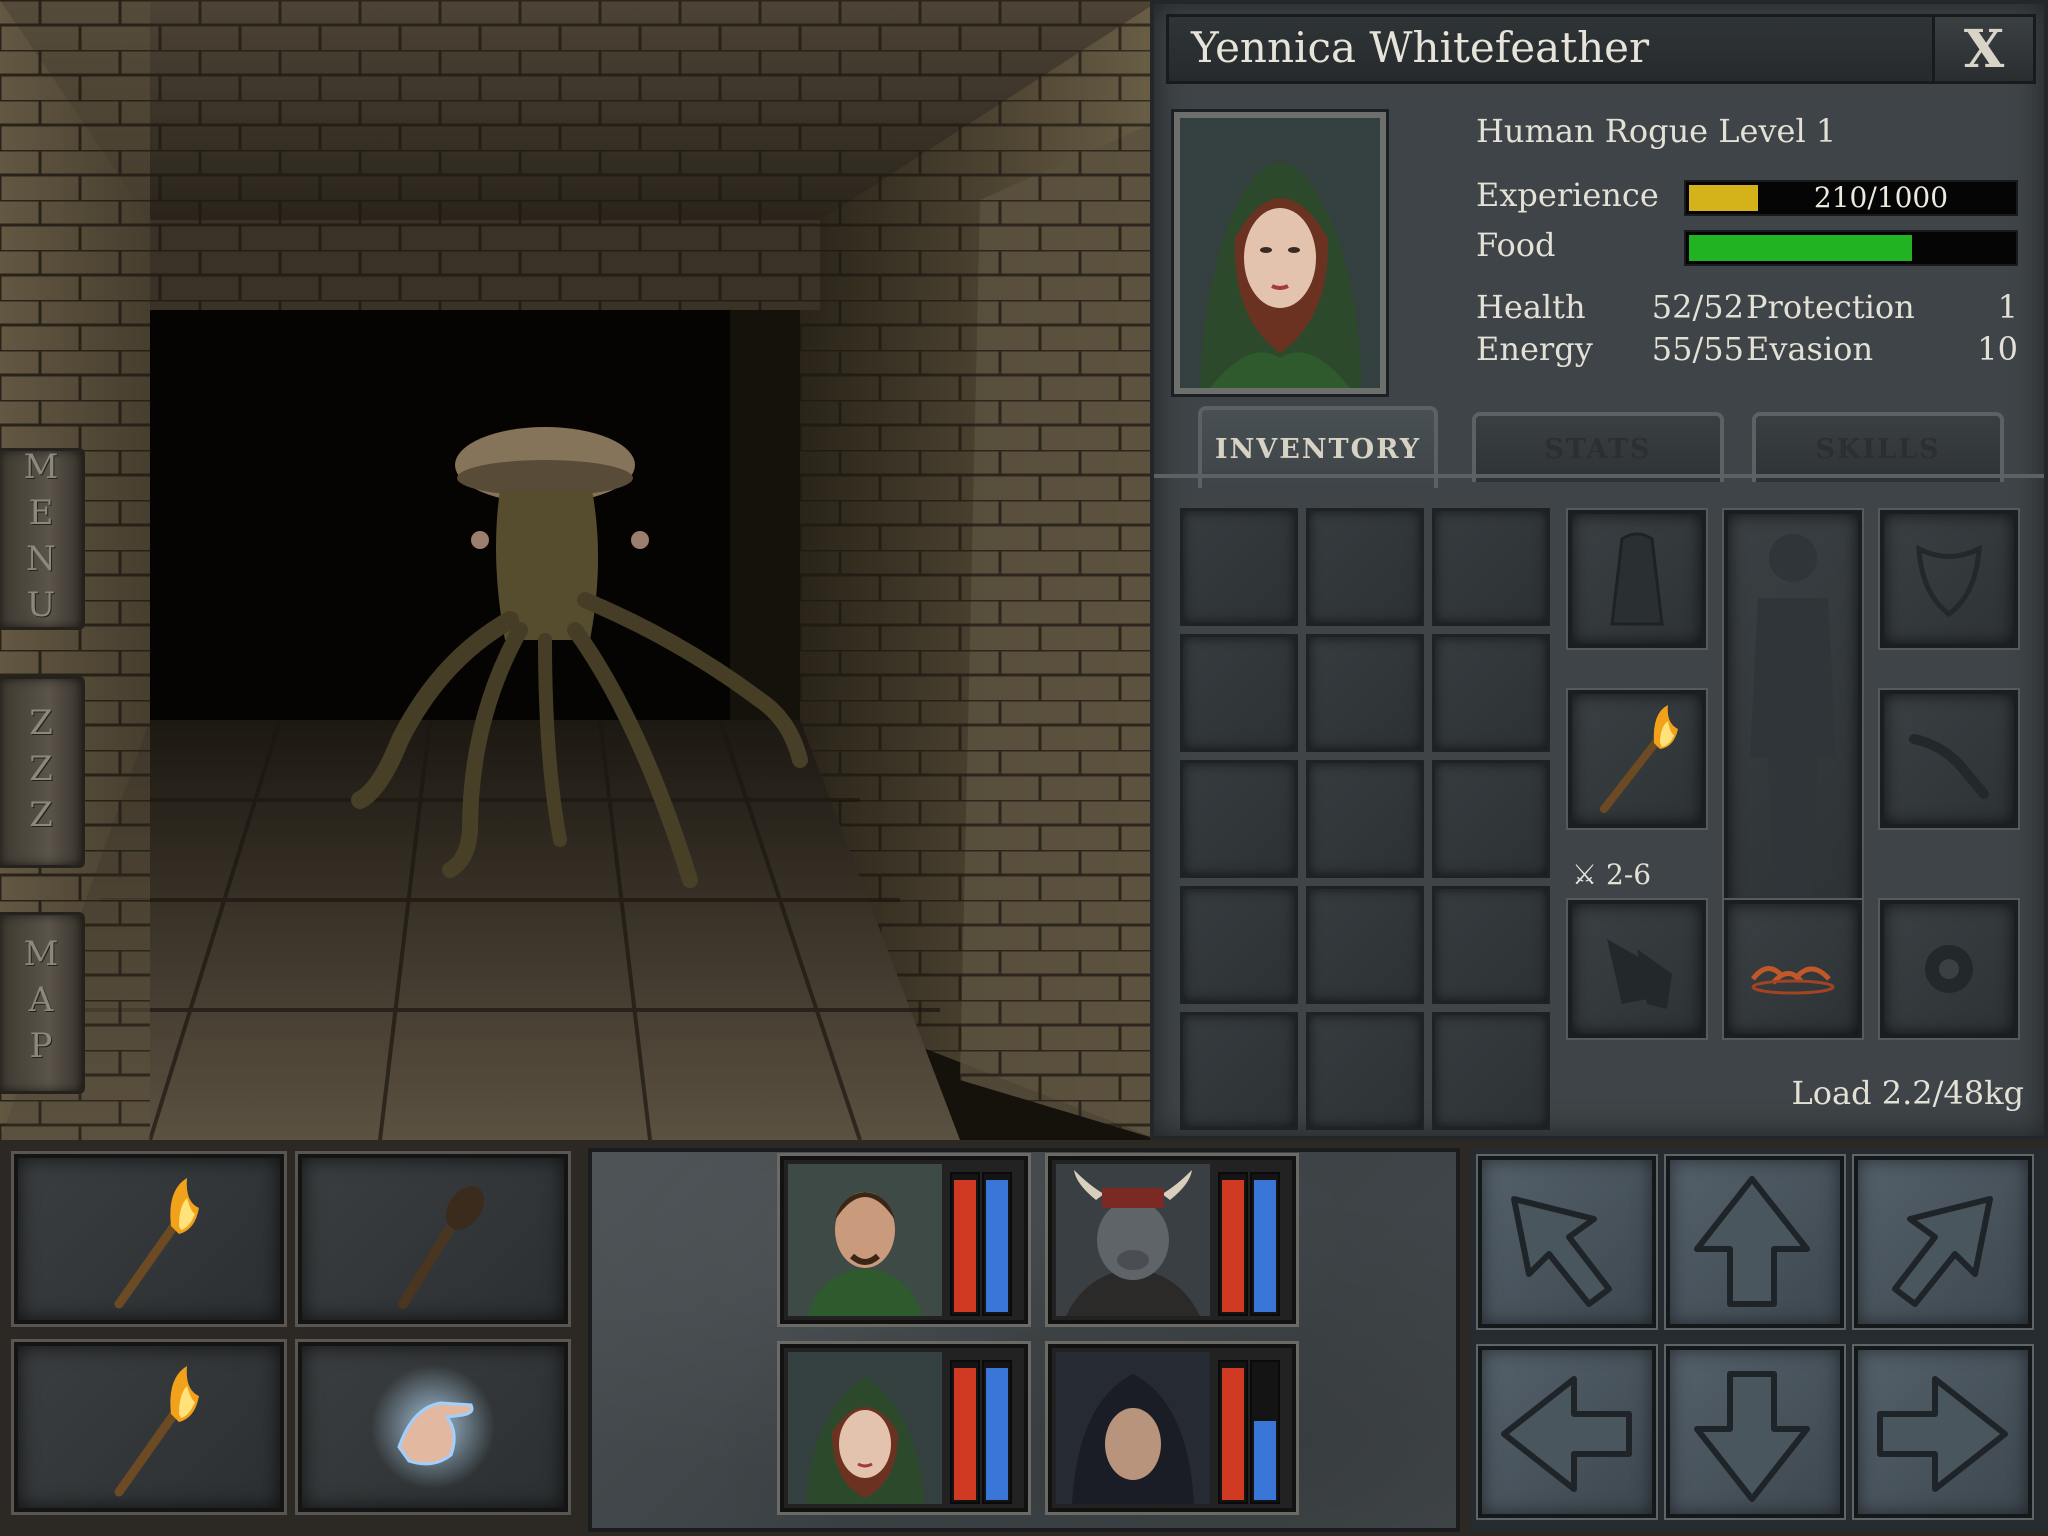 Image resolution: width=2048 pixels, height=1536 pixels. I want to click on off-hand-slot, so click(1949, 759).